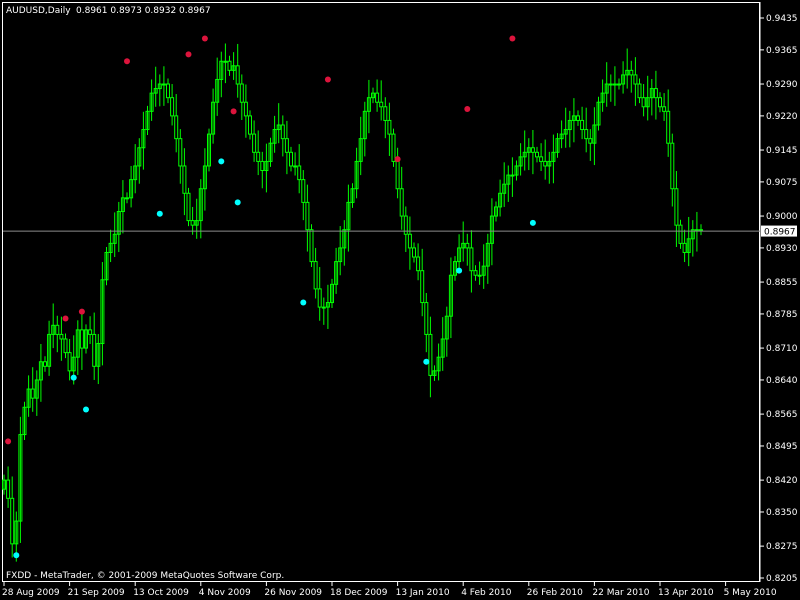 Image resolution: width=800 pixels, height=600 pixels. Describe the element at coordinates (782, 415) in the screenshot. I see `price-tick-label: 0.8565` at that location.